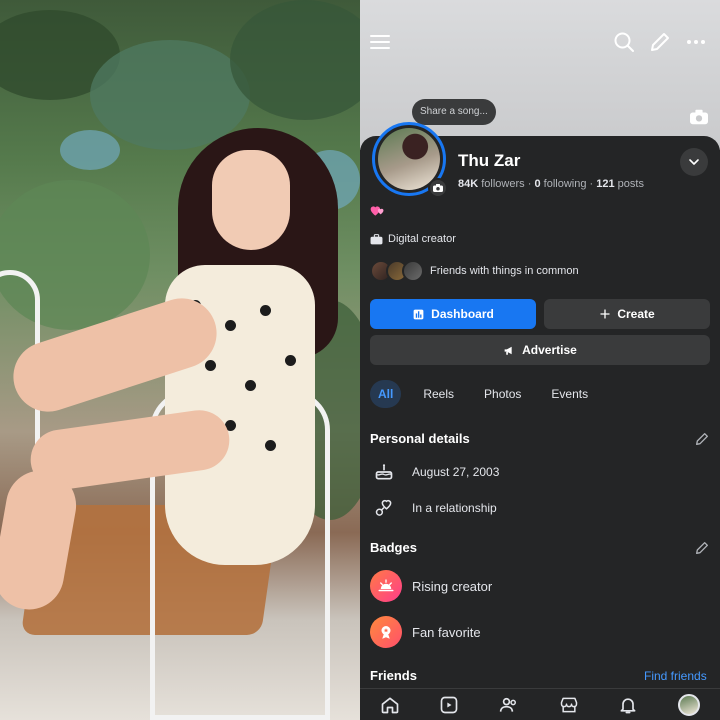 The width and height of the screenshot is (720, 720). Describe the element at coordinates (508, 350) in the screenshot. I see `megaphone-icon` at that location.